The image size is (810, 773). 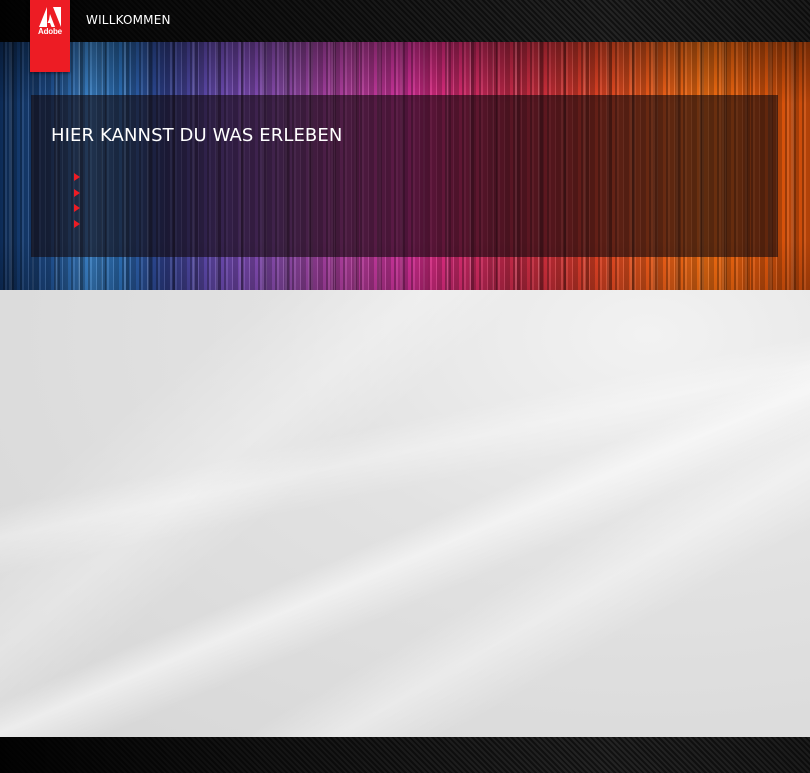 I want to click on footer-bar, so click(x=405, y=755).